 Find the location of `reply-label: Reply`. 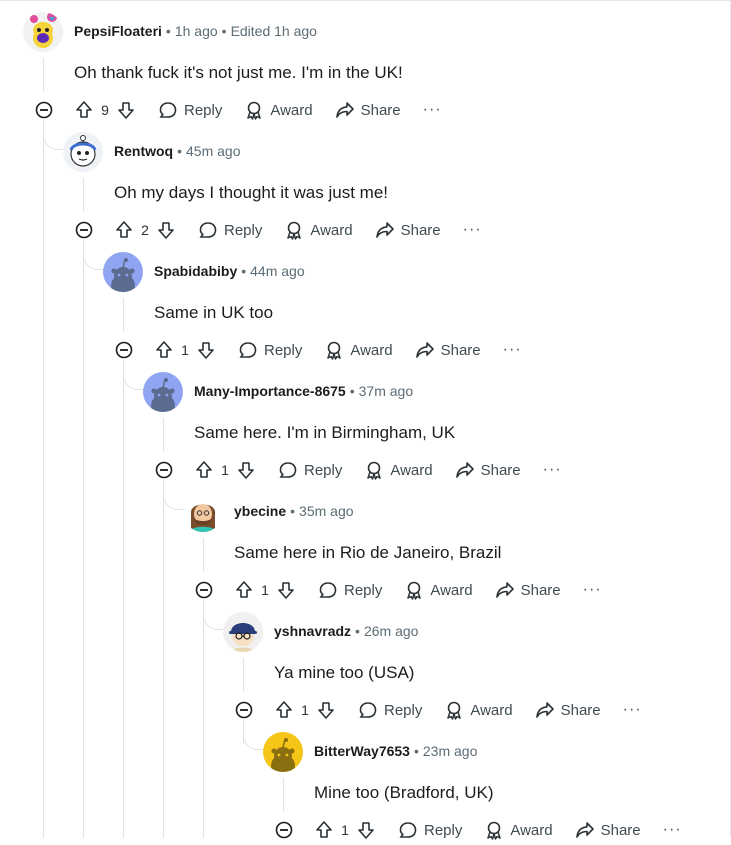

reply-label: Reply is located at coordinates (203, 110).